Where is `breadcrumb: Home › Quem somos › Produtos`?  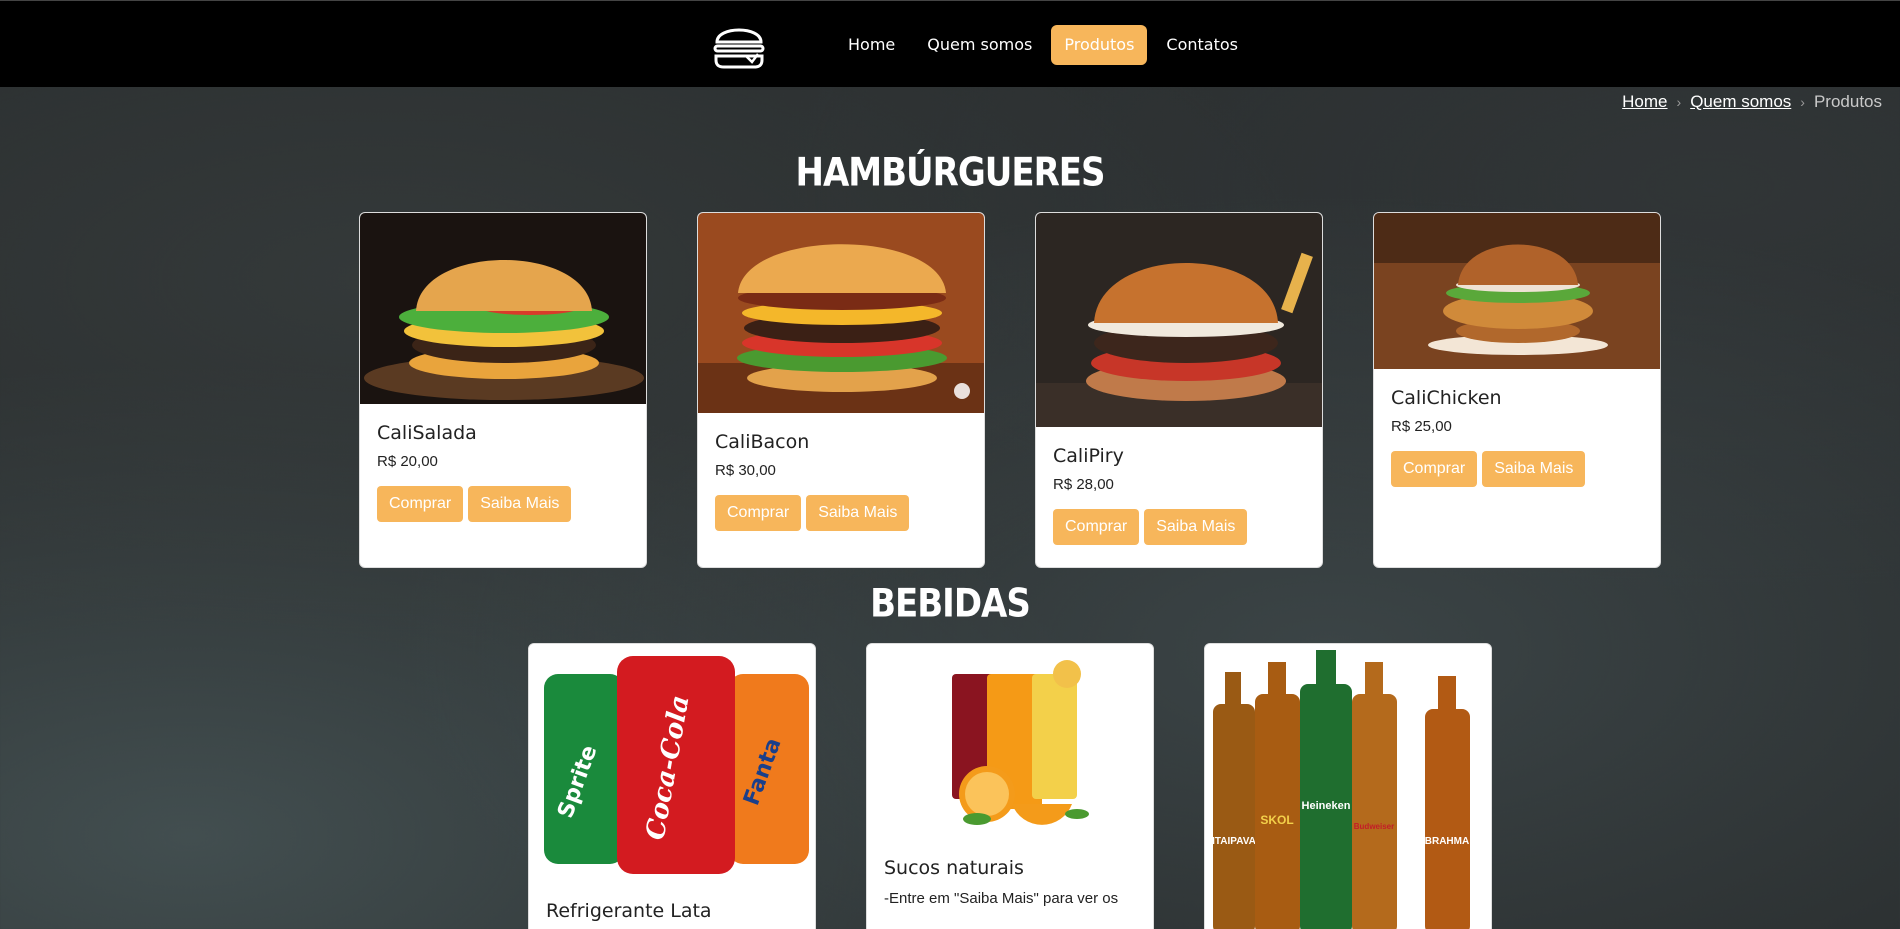 breadcrumb: Home › Quem somos › Produtos is located at coordinates (1752, 102).